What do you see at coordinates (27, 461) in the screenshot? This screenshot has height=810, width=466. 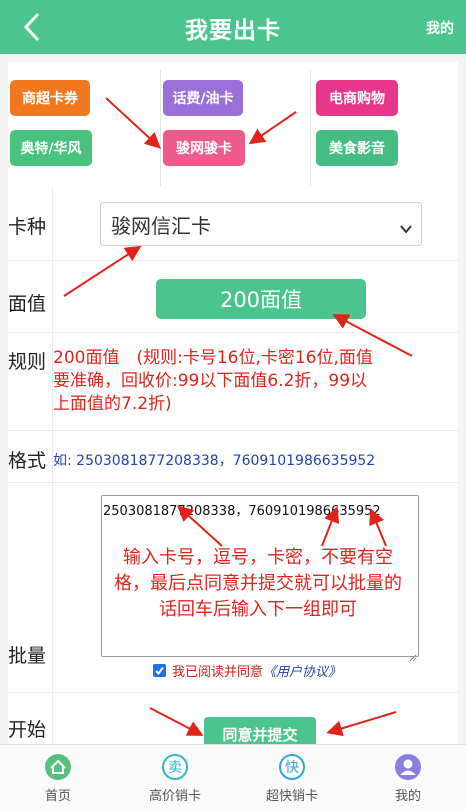 I see `format-label: 格式` at bounding box center [27, 461].